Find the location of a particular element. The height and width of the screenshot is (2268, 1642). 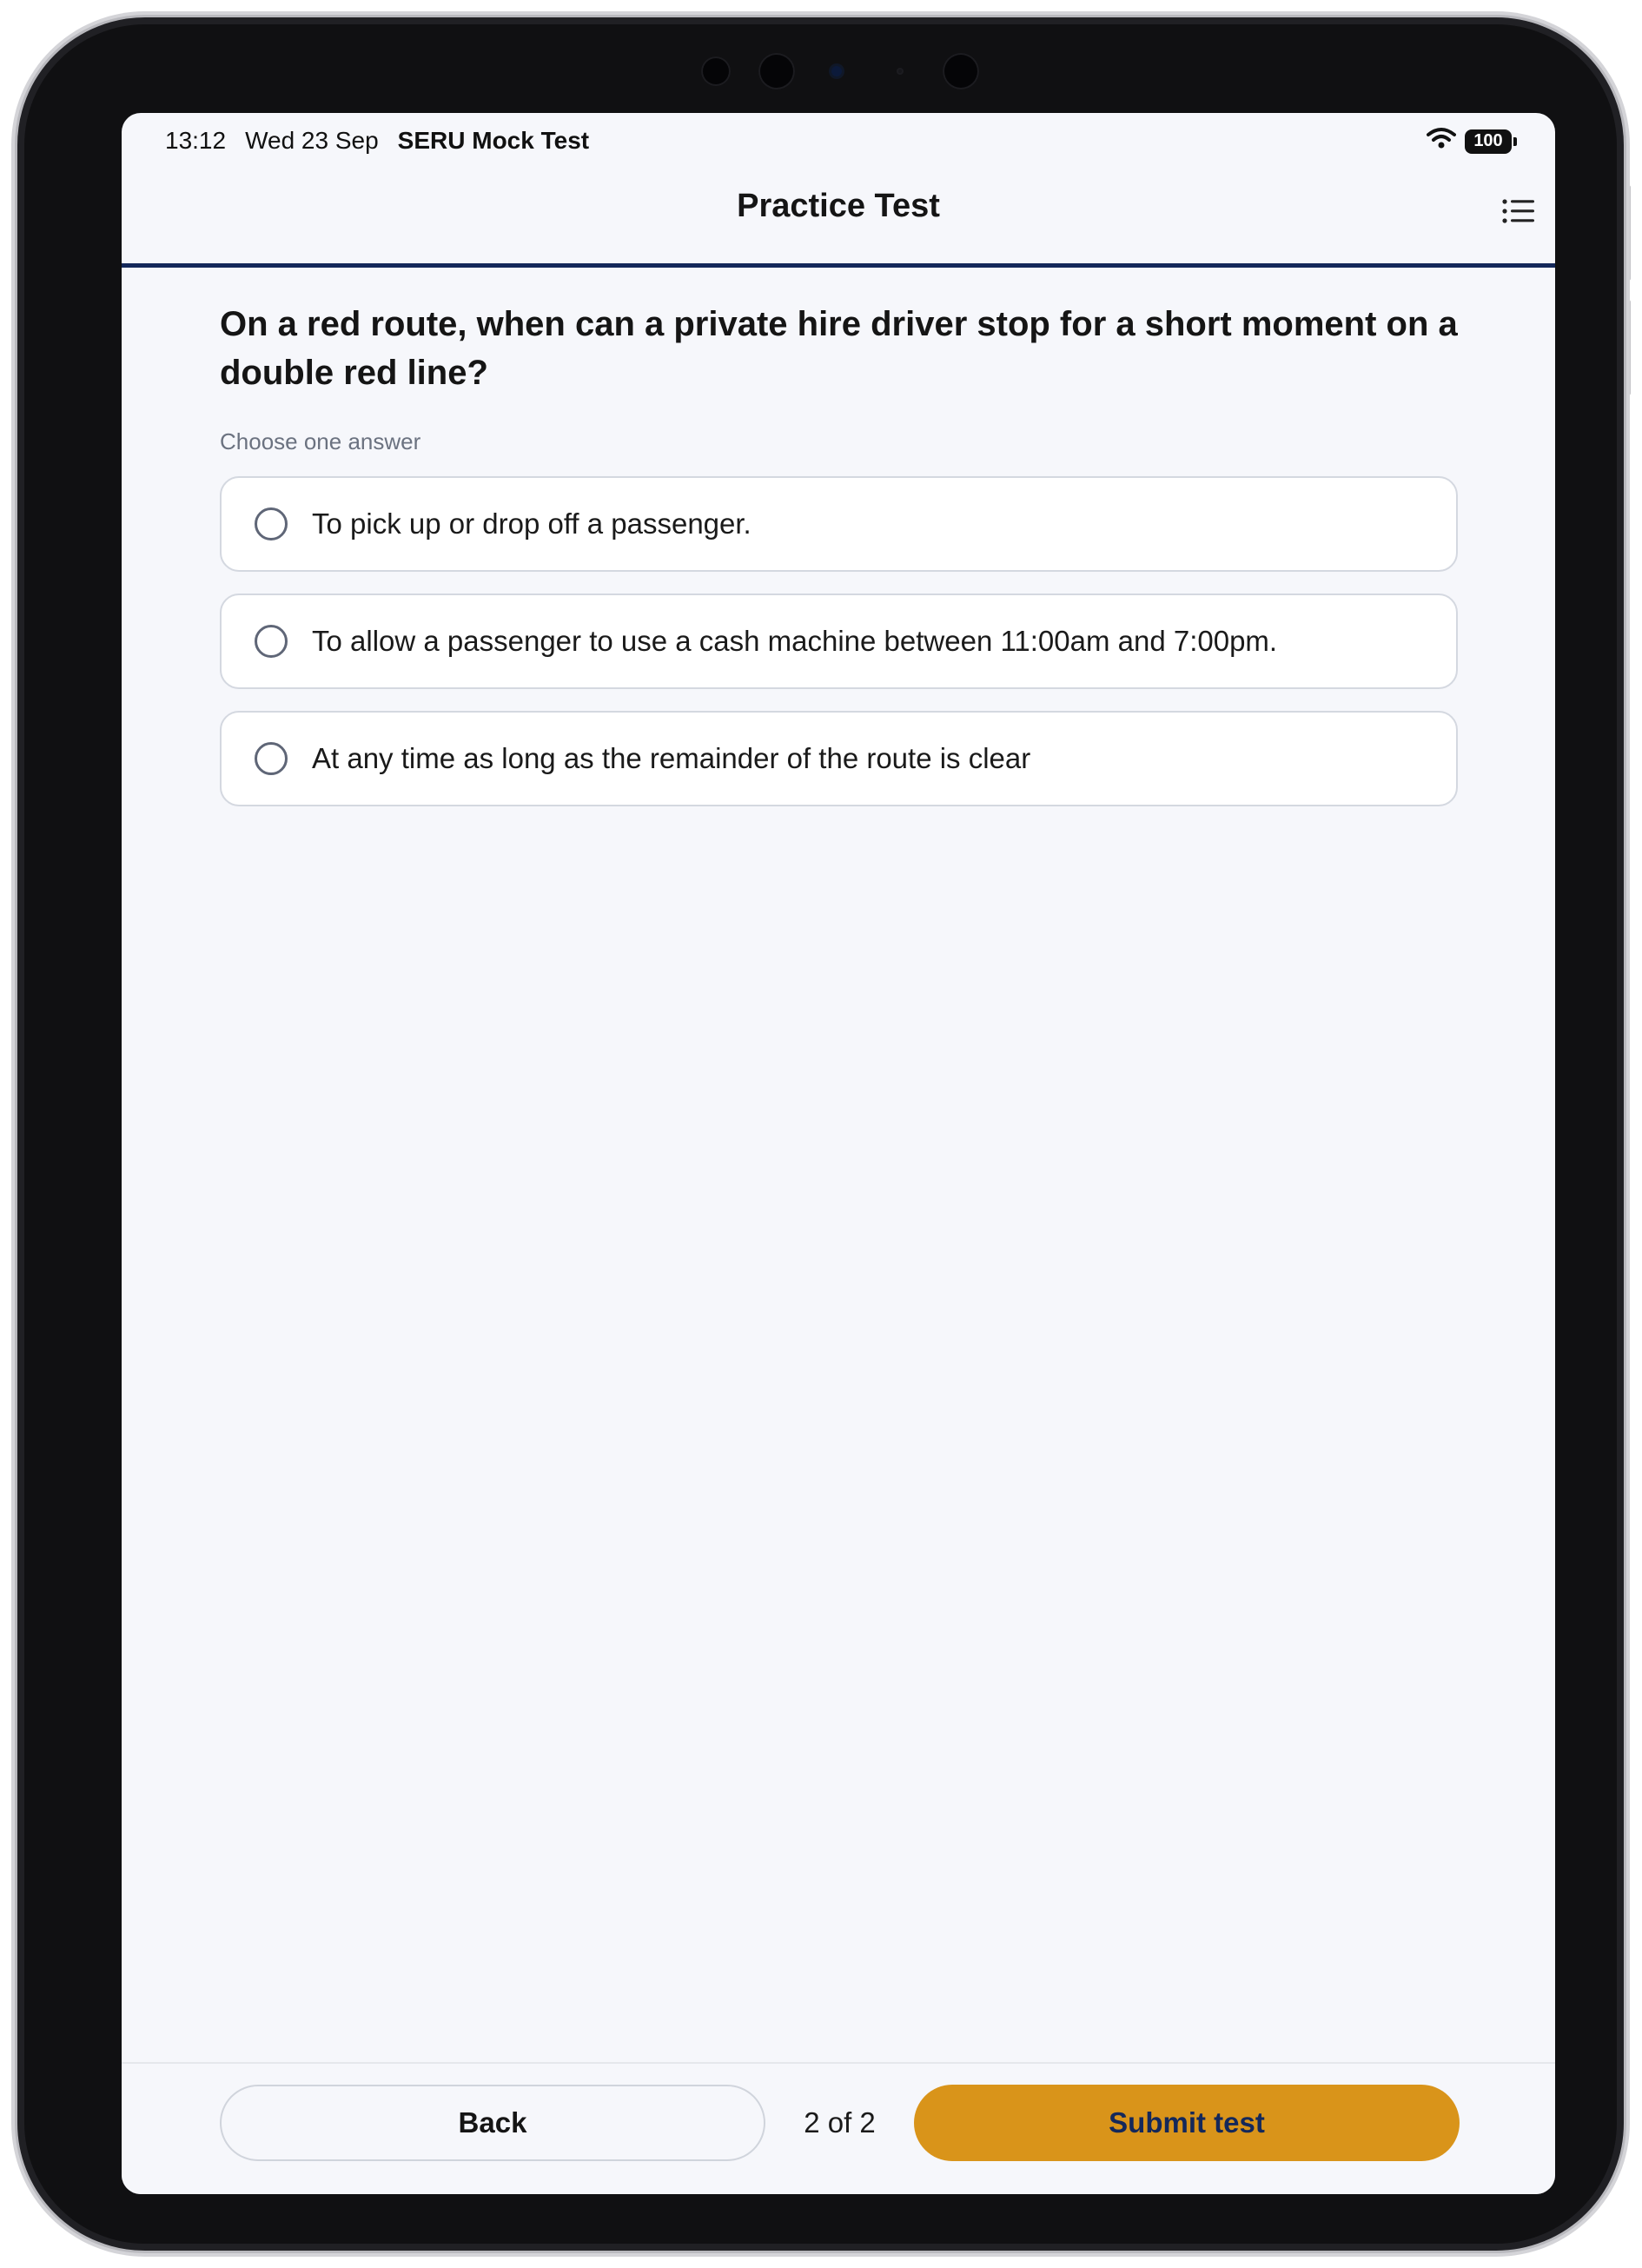

battery-icon: 100 is located at coordinates (1491, 141).